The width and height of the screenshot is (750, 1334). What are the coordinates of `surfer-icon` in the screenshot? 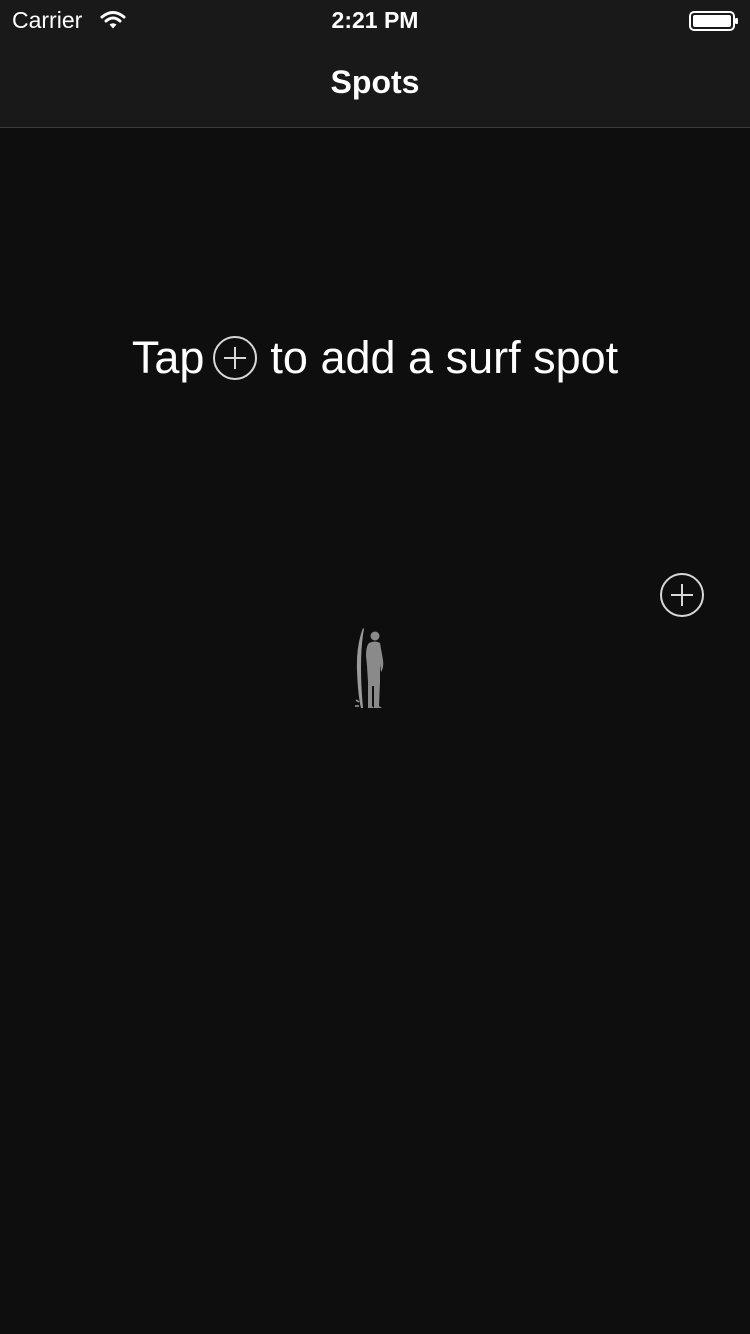 It's located at (369, 668).